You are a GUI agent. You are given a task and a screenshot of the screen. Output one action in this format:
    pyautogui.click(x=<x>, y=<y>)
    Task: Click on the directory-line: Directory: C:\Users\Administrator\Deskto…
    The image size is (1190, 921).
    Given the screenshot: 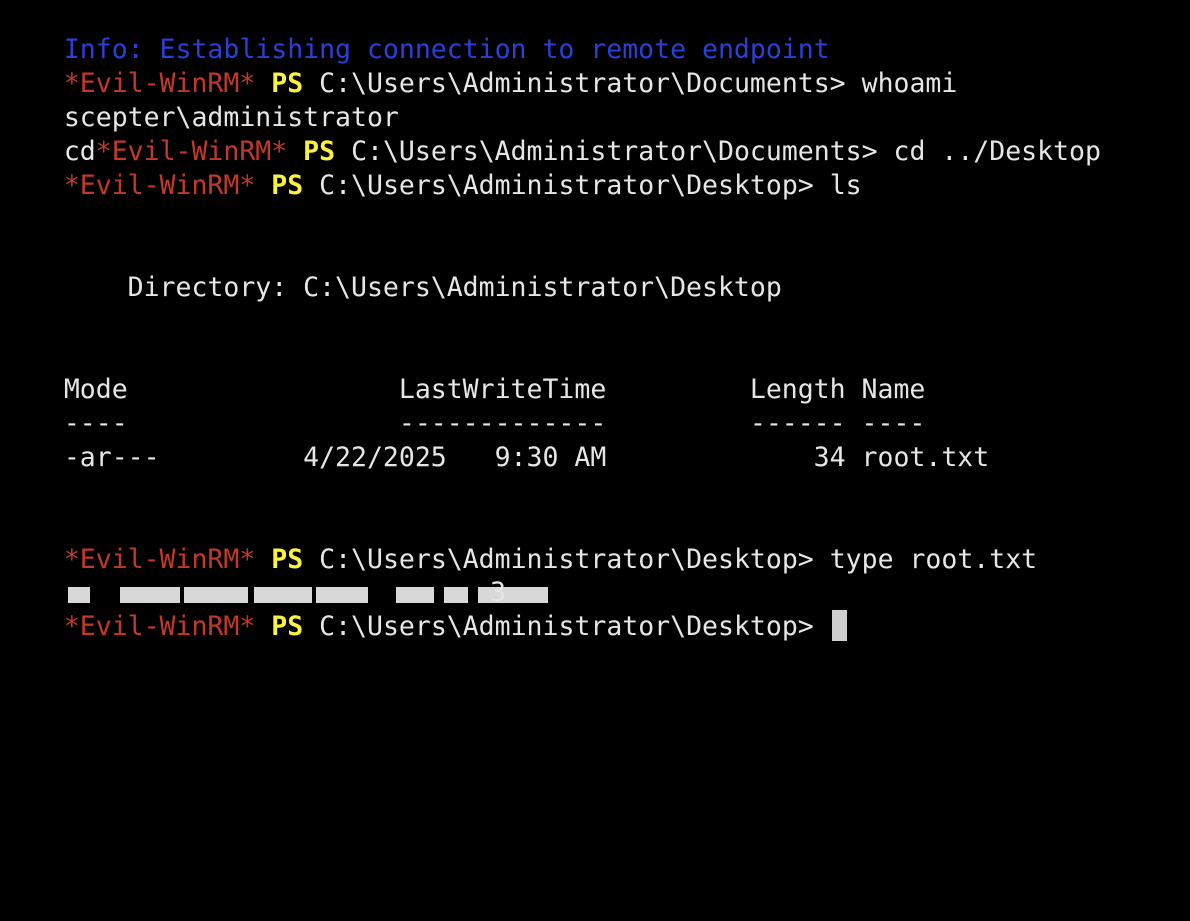 What is the action you would take?
    pyautogui.click(x=391, y=270)
    